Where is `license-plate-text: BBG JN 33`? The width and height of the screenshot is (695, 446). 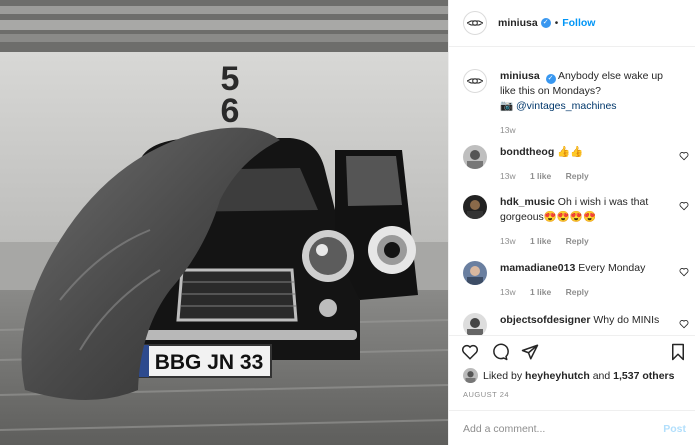
license-plate-text: BBG JN 33 is located at coordinates (209, 362).